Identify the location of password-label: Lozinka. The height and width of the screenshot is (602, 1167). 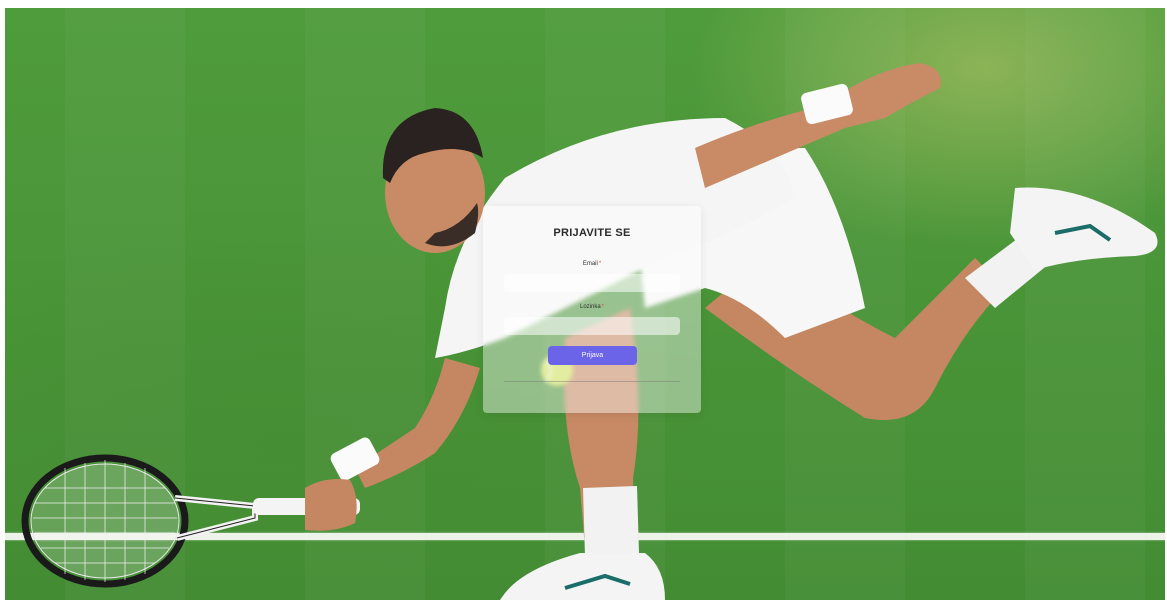
(590, 307).